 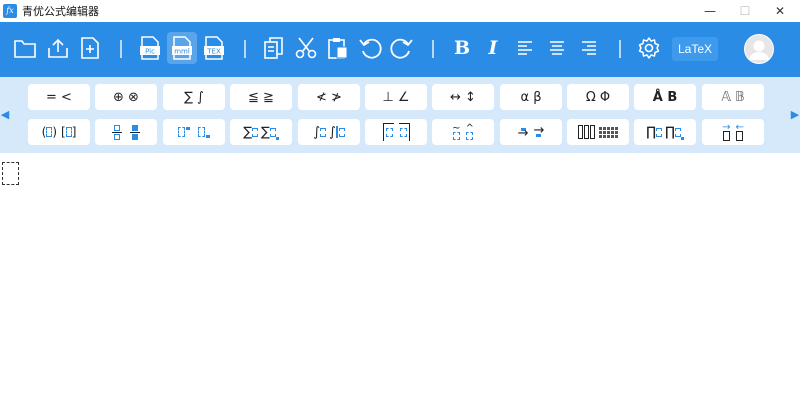 I want to click on palette-scroll-left-icon: ◀, so click(x=5, y=114).